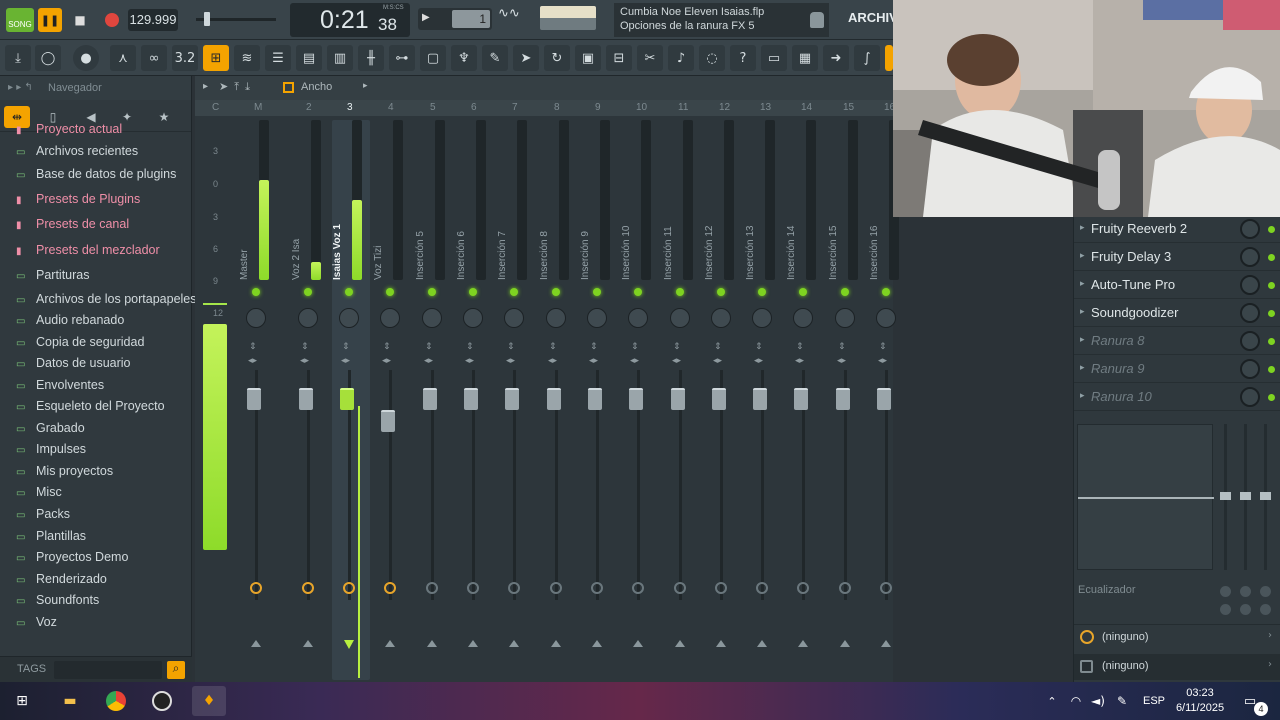 The image size is (1280, 720). What do you see at coordinates (1052, 701) in the screenshot?
I see `tray-overflow-icon: ⌃` at bounding box center [1052, 701].